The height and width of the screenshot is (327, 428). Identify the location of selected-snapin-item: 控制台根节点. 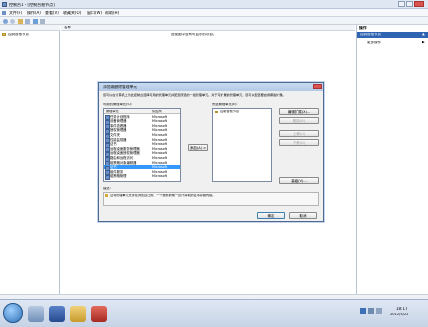
(229, 111).